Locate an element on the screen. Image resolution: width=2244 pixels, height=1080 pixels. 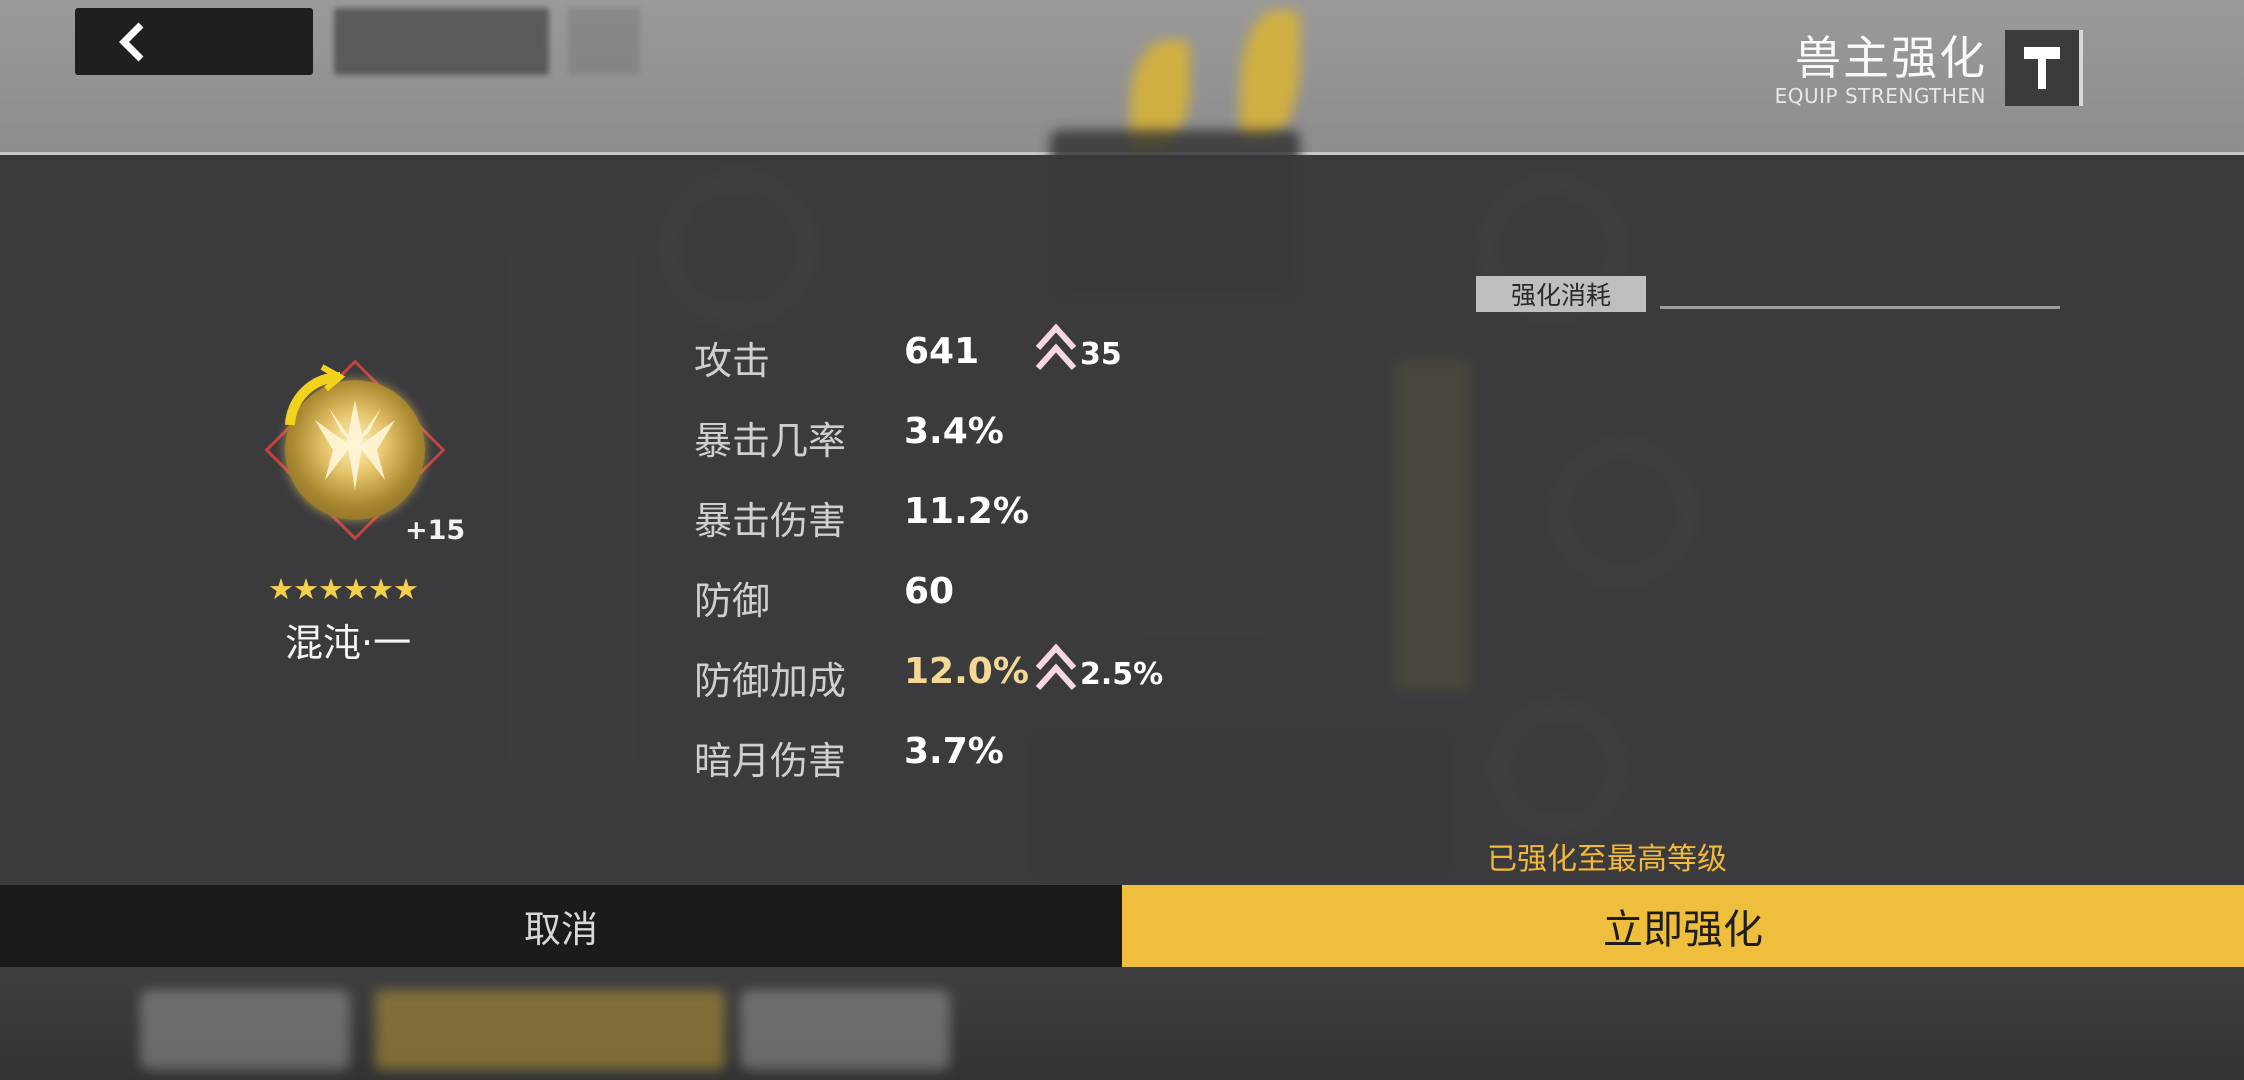
stat-value-crit-rate: 3.4% is located at coordinates (954, 431).